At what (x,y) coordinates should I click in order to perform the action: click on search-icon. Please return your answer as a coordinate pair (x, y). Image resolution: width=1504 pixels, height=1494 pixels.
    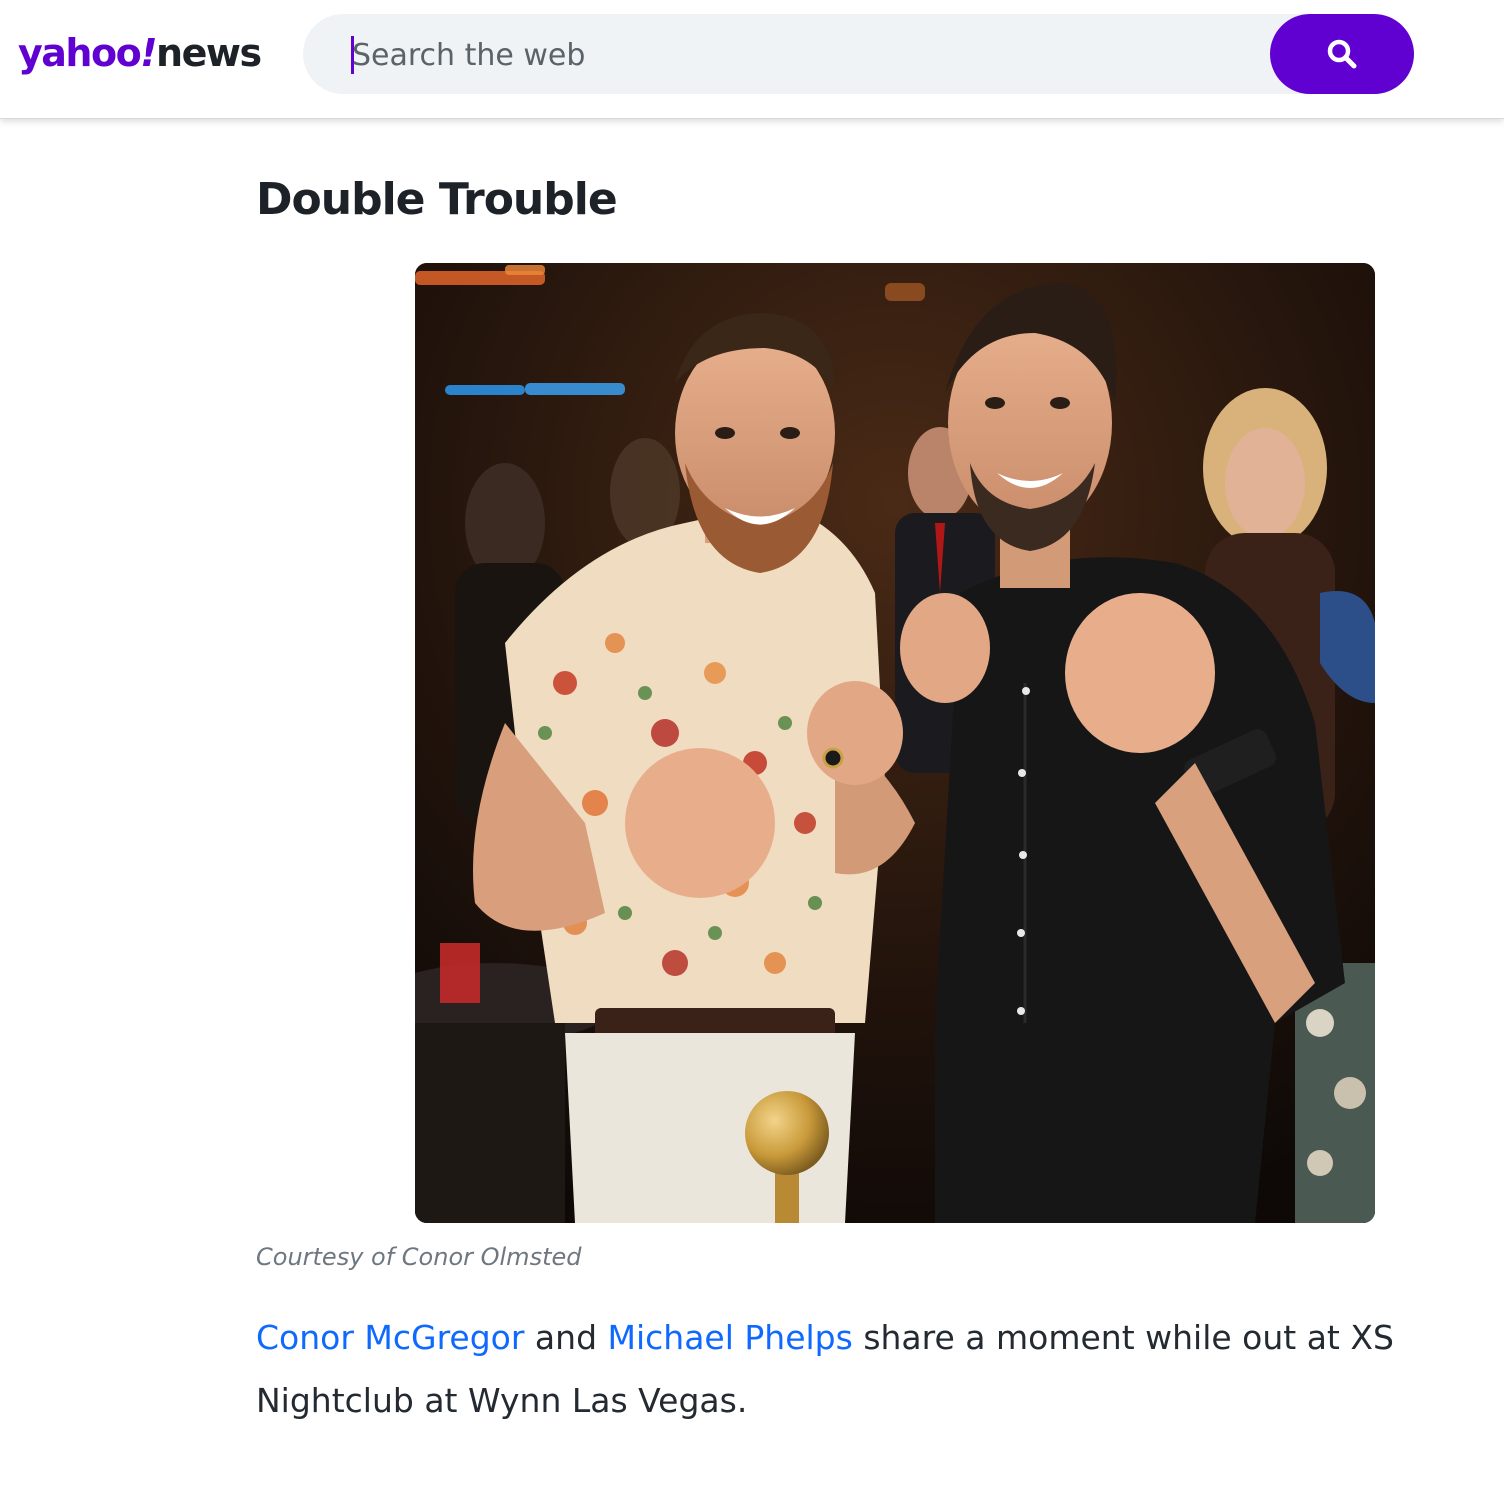
    Looking at the image, I should click on (1342, 54).